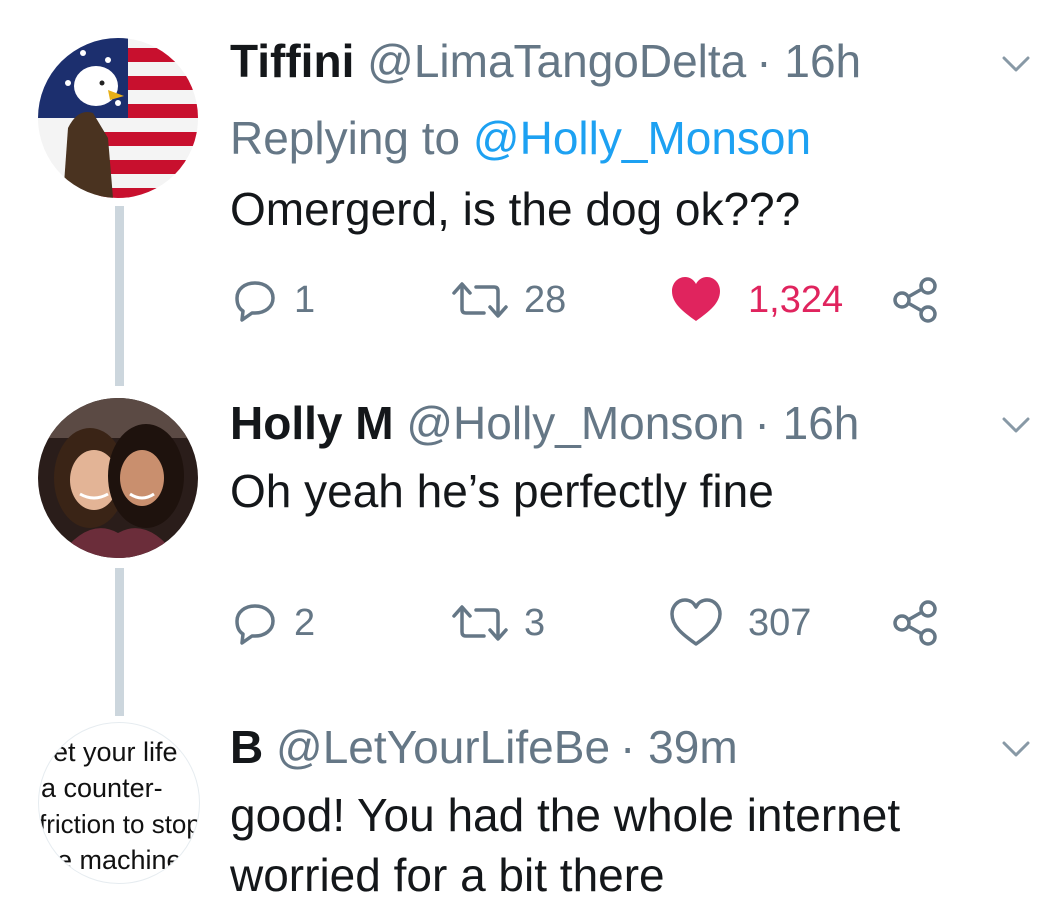  I want to click on like-count: 307, so click(780, 622).